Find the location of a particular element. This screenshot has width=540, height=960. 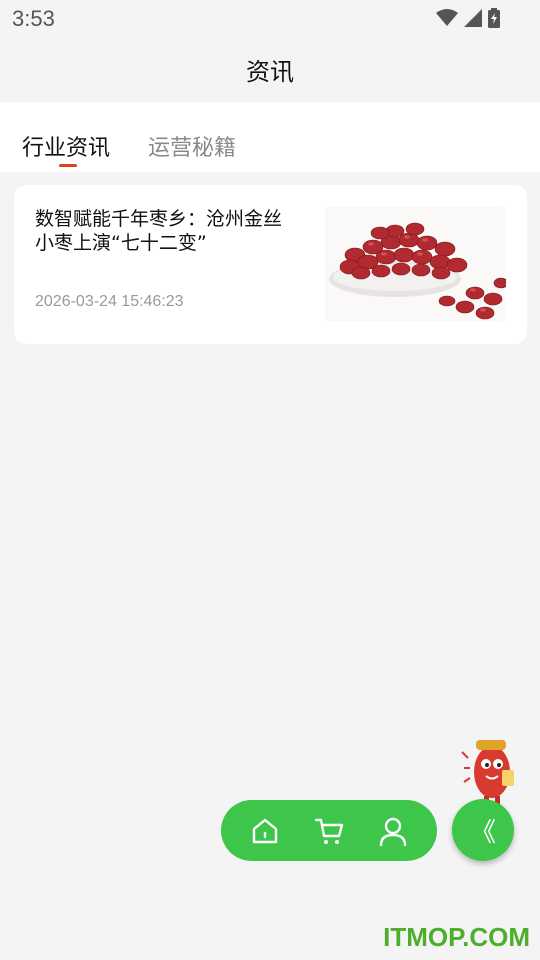

wifi-icon is located at coordinates (447, 17).